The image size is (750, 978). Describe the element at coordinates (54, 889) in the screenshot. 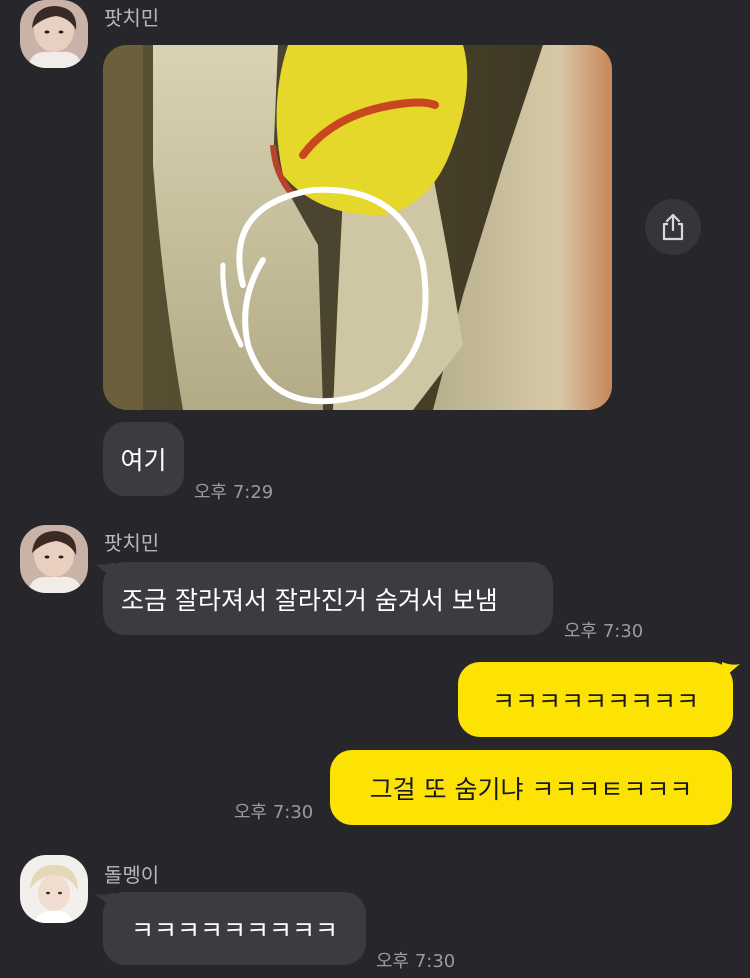

I see `avatar-dolmengi` at that location.